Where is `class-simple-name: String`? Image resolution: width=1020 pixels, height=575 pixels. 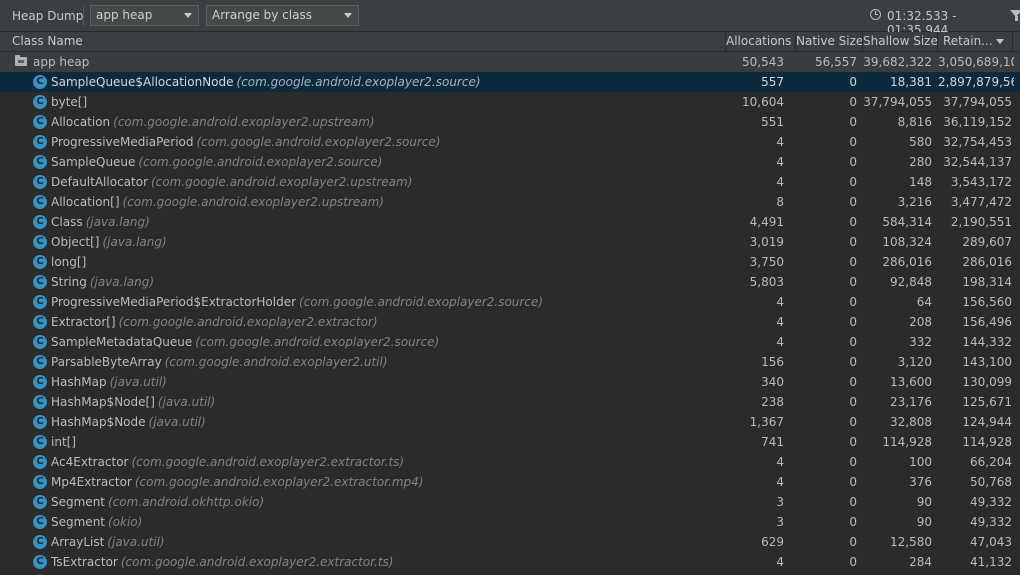
class-simple-name: String is located at coordinates (69, 282).